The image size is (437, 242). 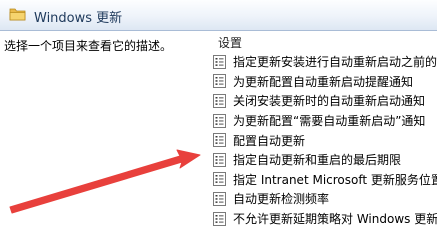 I want to click on list-item-label: 不允许更新延期策略对 Windows 更新, so click(x=335, y=219).